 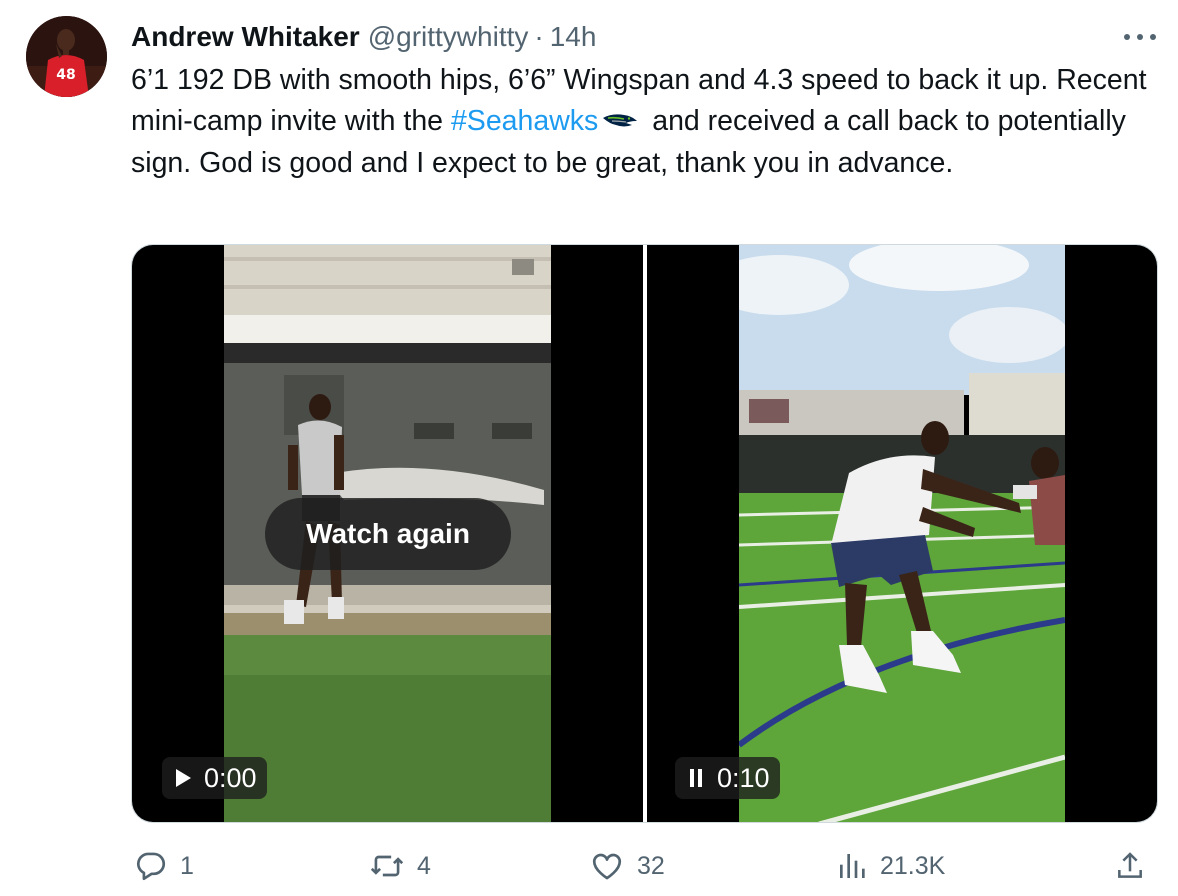 I want to click on repost-button: 4, so click(x=400, y=866).